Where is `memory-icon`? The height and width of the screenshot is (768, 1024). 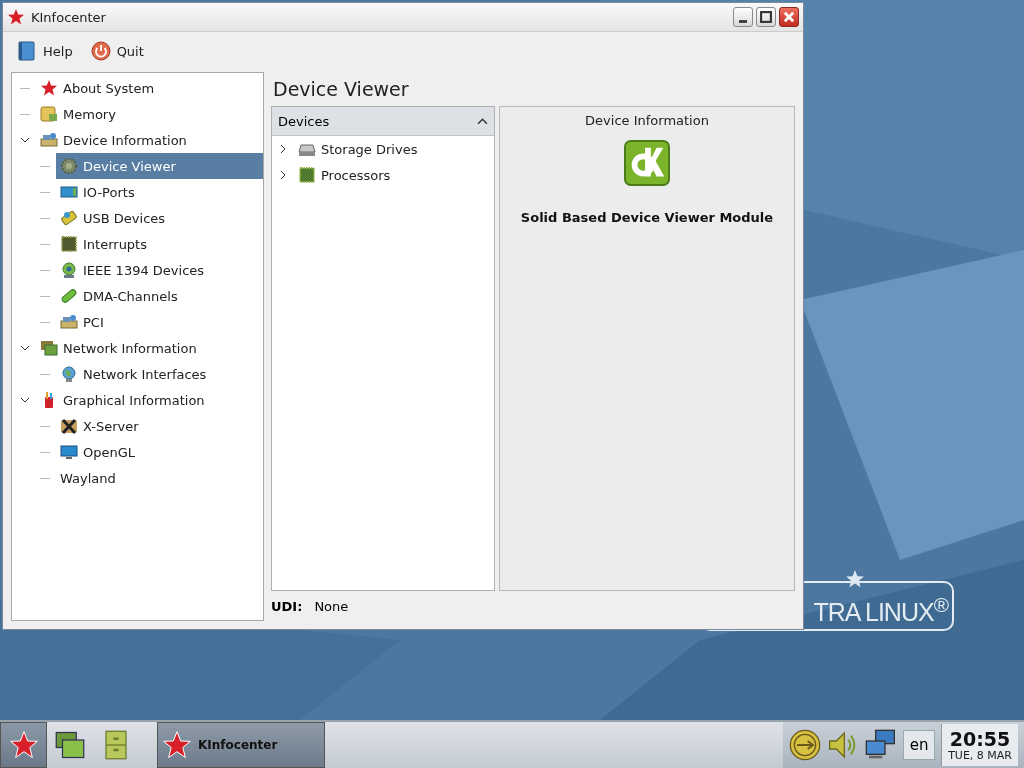 memory-icon is located at coordinates (49, 114).